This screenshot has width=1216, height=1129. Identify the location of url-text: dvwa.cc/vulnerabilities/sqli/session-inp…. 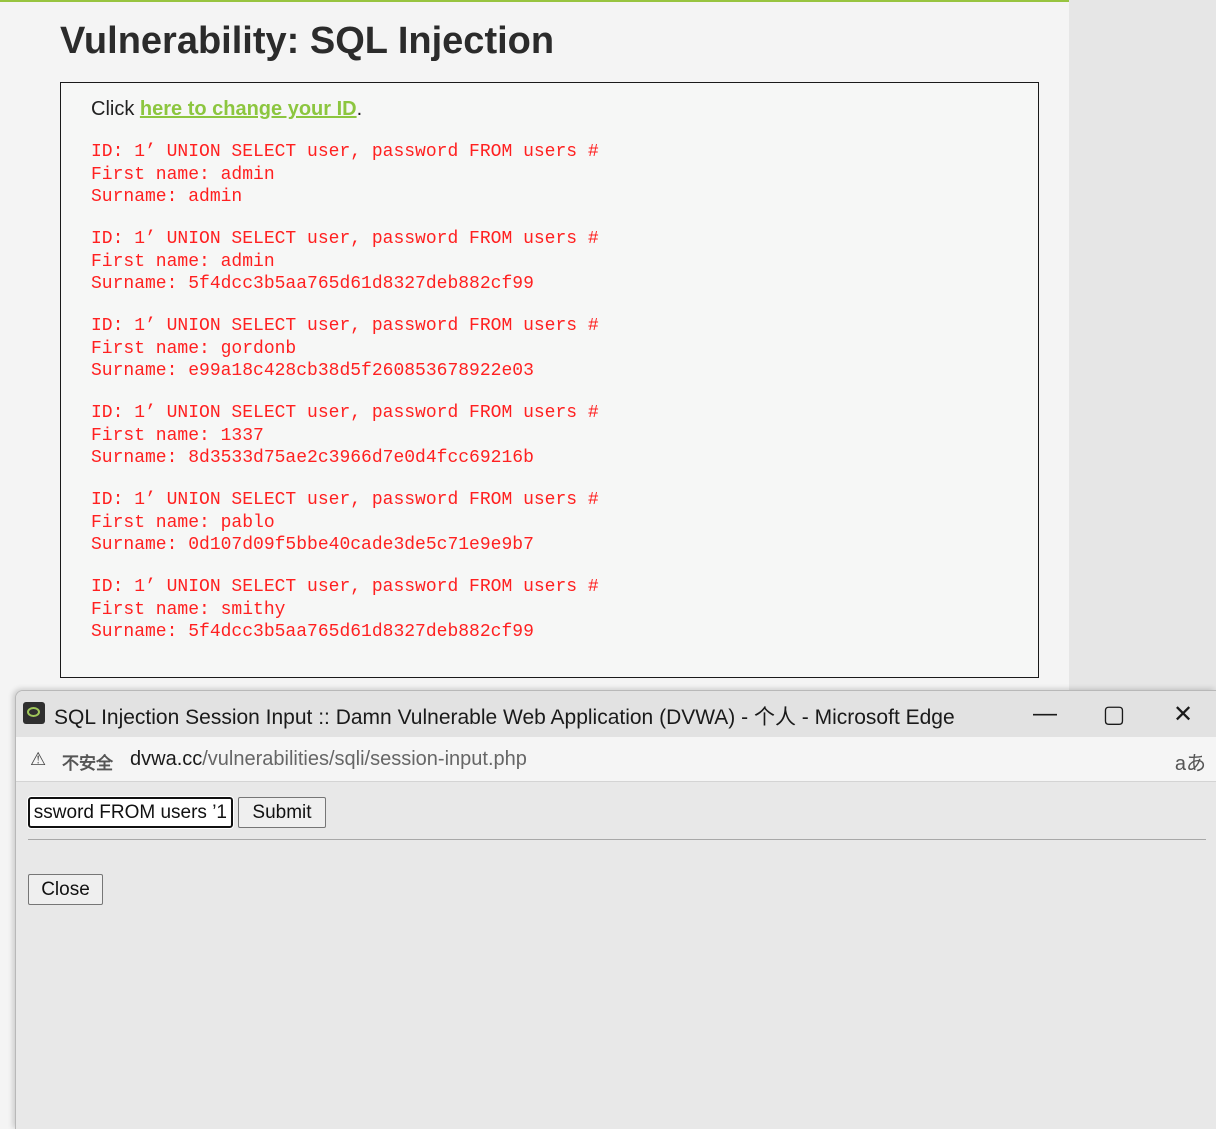
(328, 759).